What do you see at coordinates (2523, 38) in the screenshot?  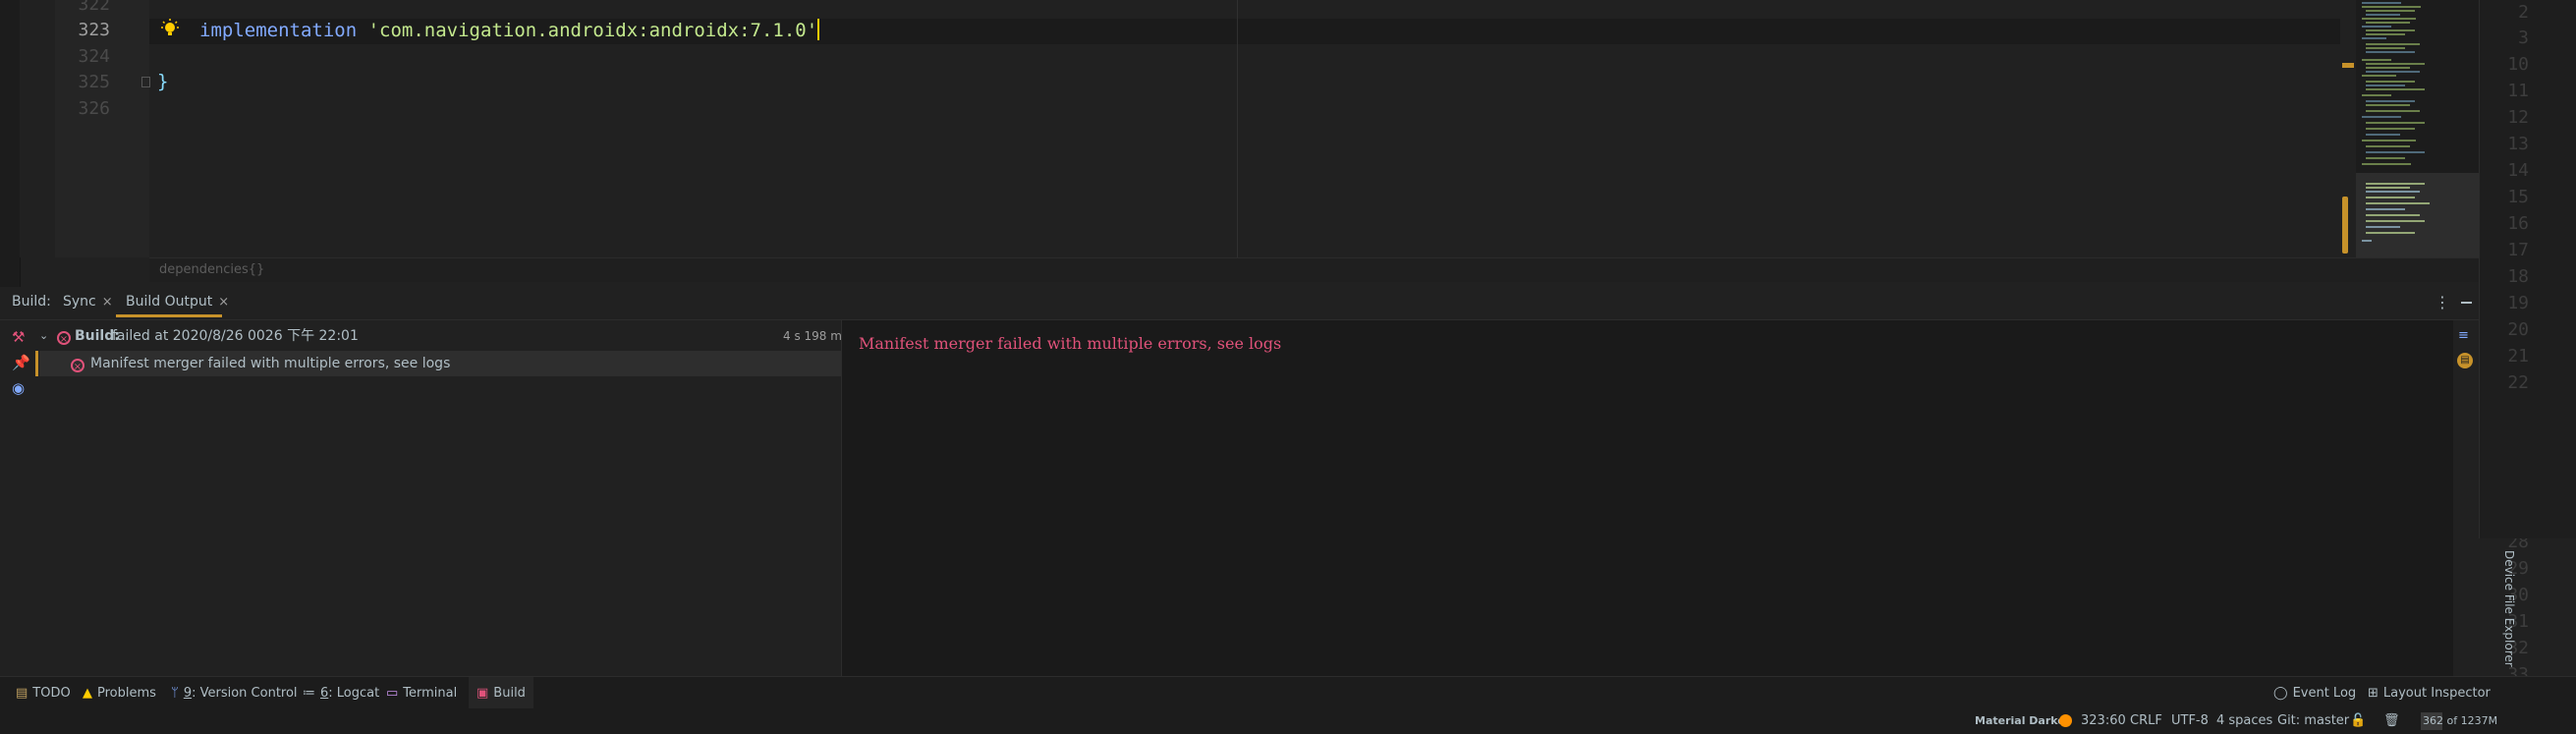 I see `line-number: 3` at bounding box center [2523, 38].